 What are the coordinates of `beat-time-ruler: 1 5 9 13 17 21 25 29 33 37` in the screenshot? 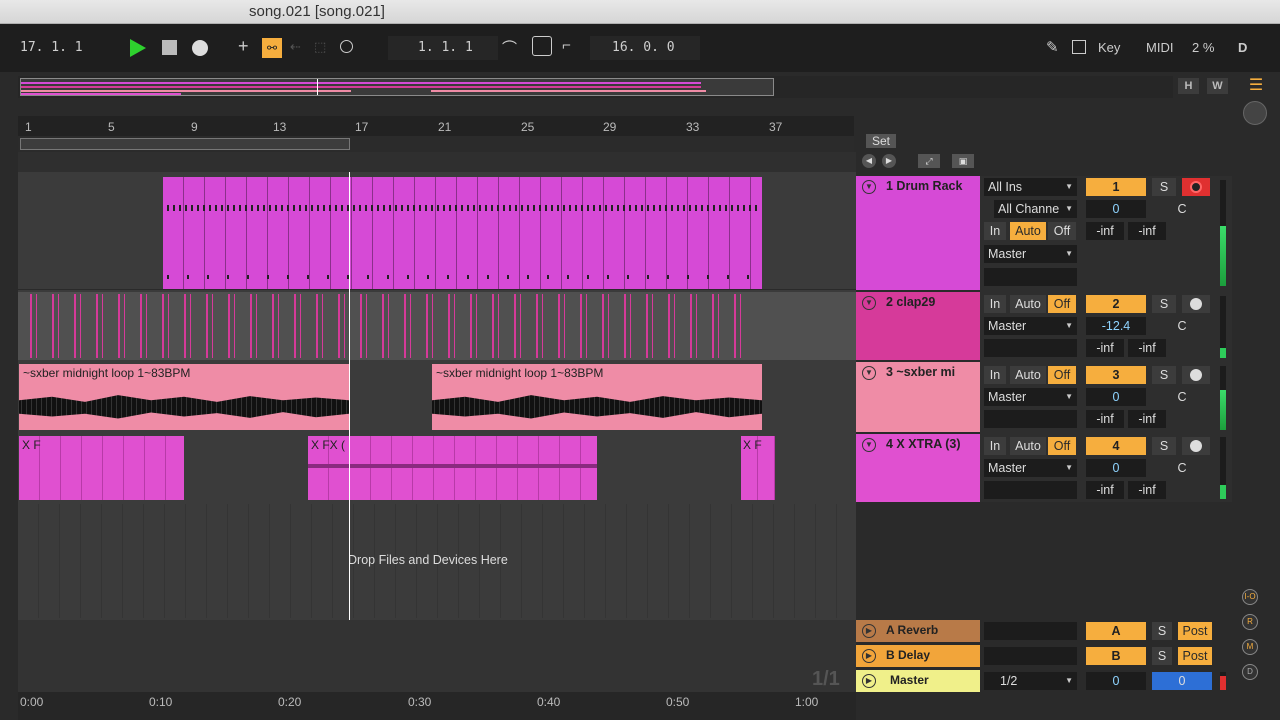 It's located at (436, 126).